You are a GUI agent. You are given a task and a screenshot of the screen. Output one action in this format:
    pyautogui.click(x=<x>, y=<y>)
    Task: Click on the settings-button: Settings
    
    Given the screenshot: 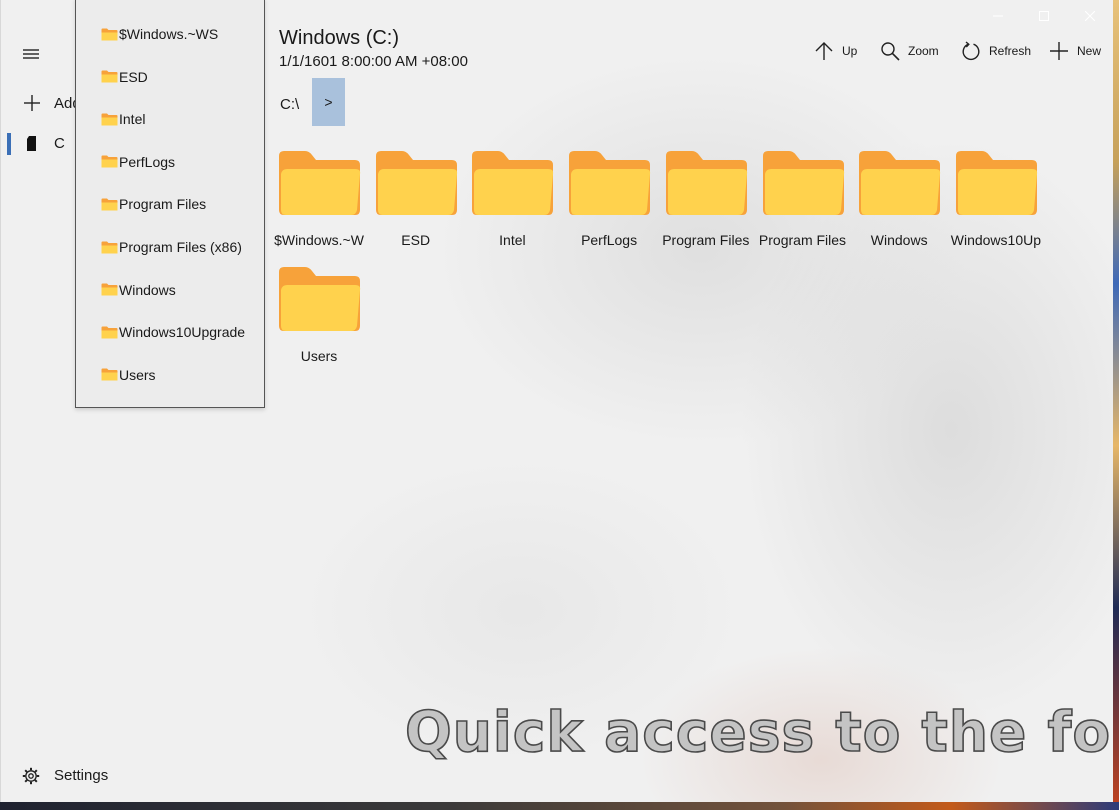 What is the action you would take?
    pyautogui.click(x=82, y=776)
    